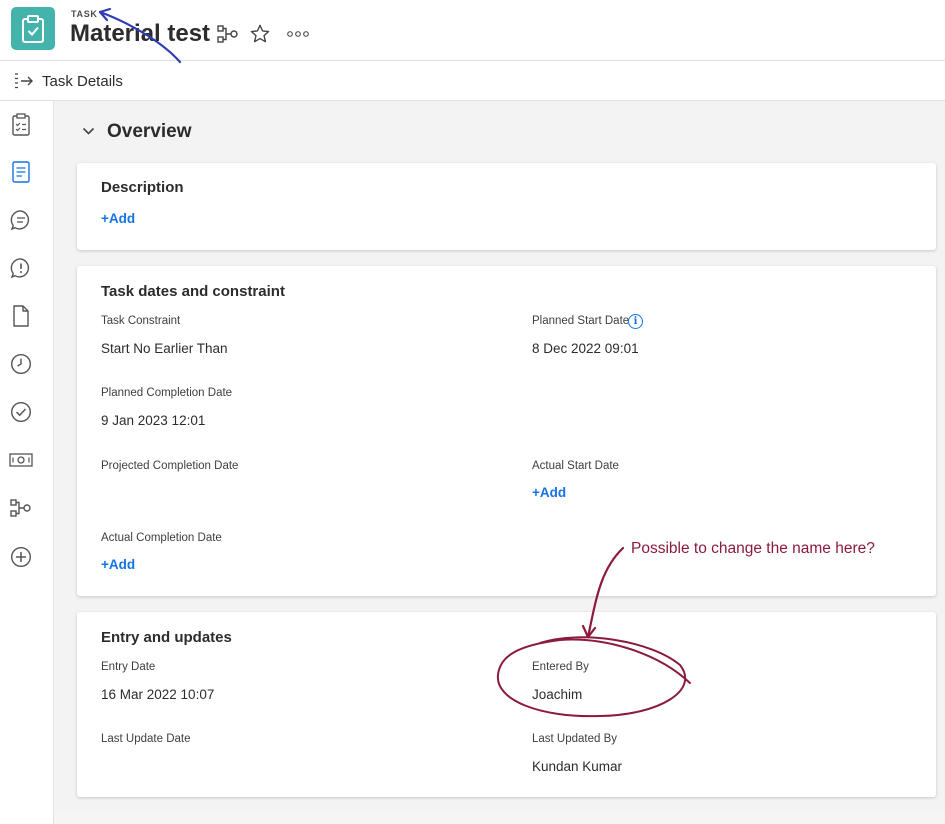  What do you see at coordinates (128, 667) in the screenshot?
I see `entry-date-label: Entry Date` at bounding box center [128, 667].